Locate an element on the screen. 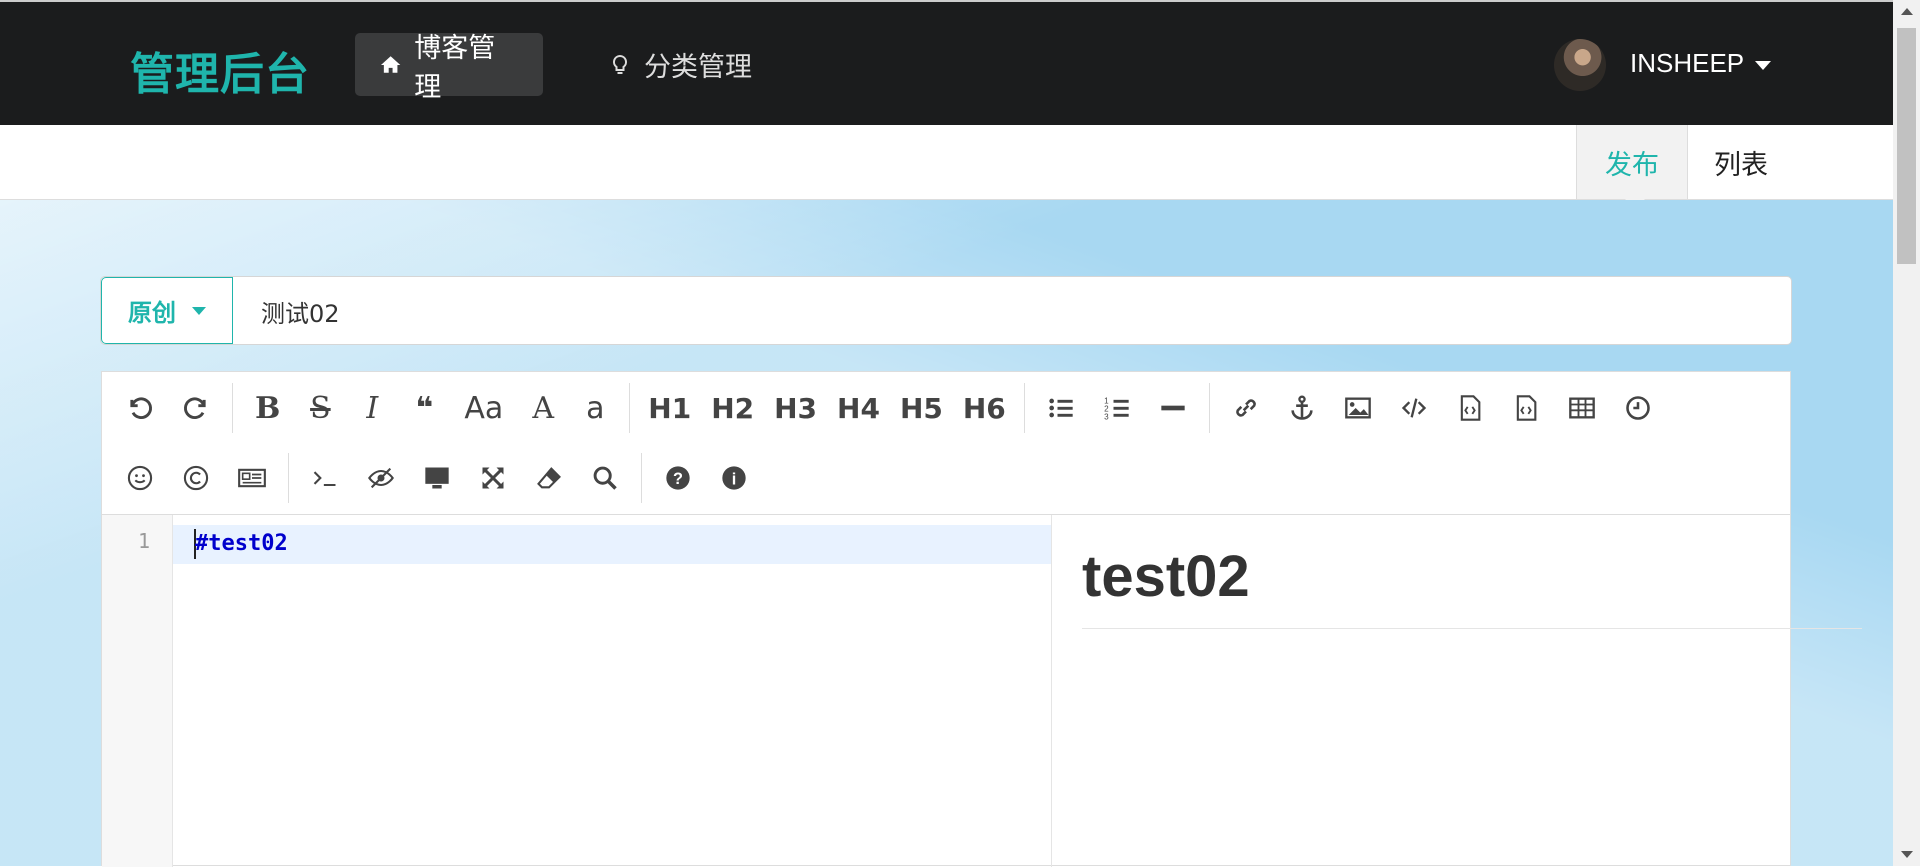 This screenshot has width=1920, height=867. anchor-icon is located at coordinates (1302, 408).